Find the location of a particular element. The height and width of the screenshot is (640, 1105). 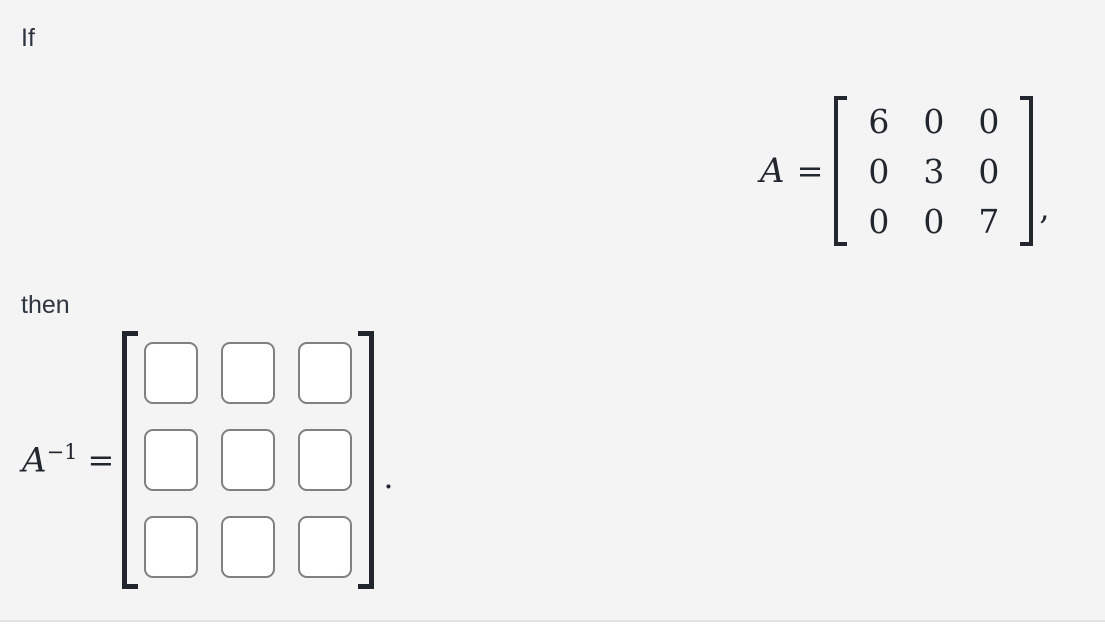

answer-input-grid is located at coordinates (248, 460).